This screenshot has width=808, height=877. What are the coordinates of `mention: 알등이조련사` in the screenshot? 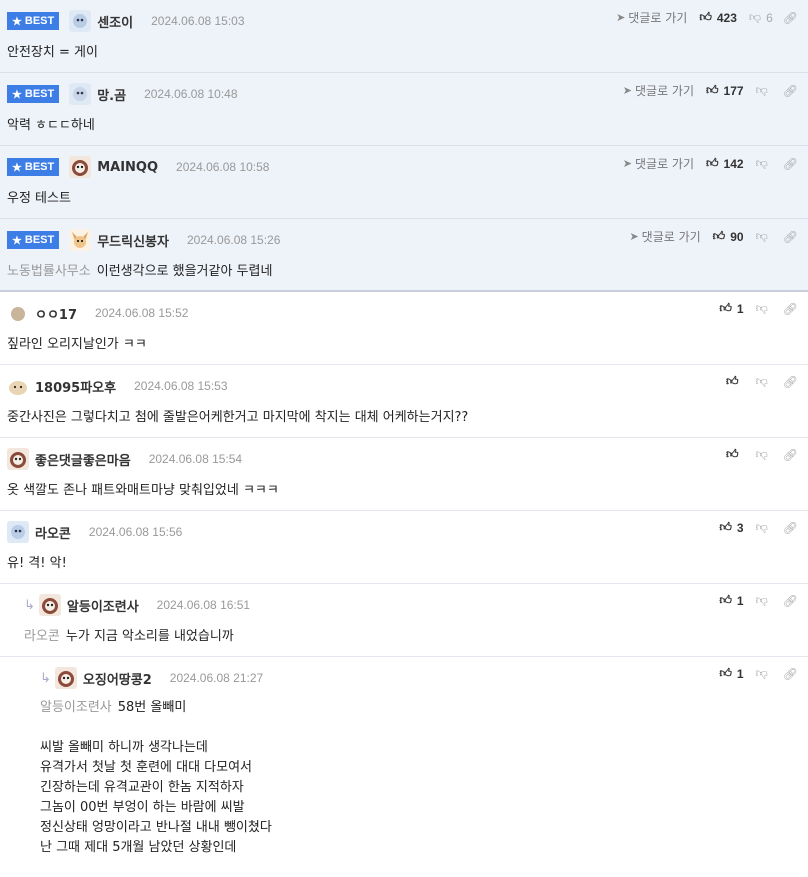 It's located at (76, 707).